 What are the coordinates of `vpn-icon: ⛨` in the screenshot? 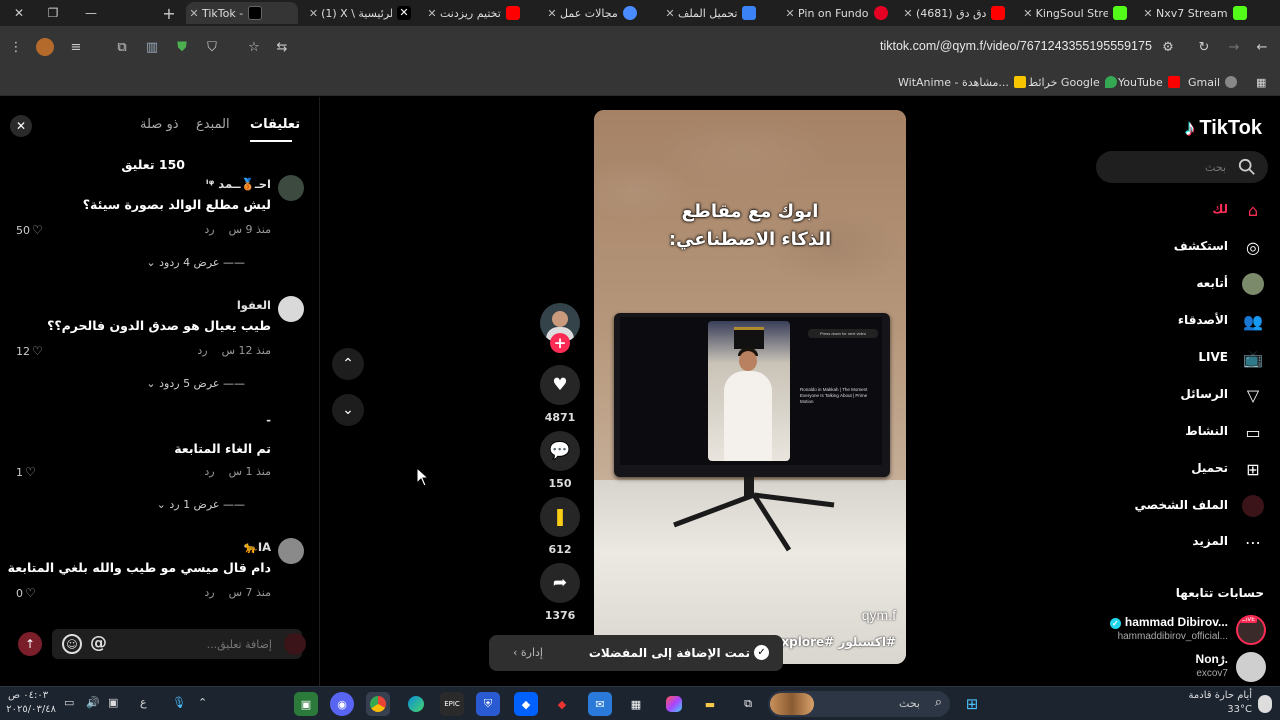 It's located at (488, 704).